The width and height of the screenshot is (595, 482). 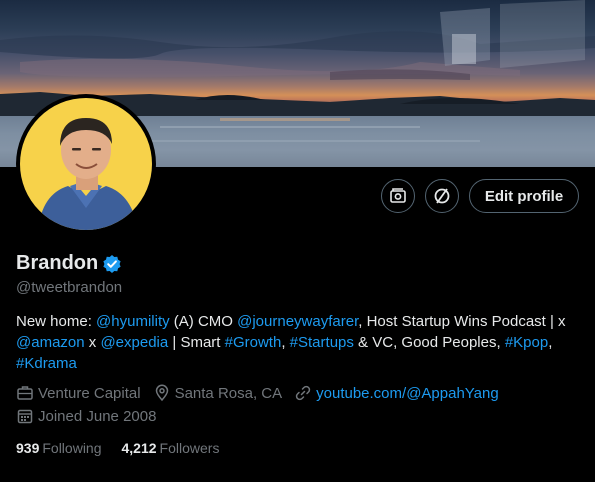 I want to click on bio-mention-link: @expedia, so click(x=134, y=342).